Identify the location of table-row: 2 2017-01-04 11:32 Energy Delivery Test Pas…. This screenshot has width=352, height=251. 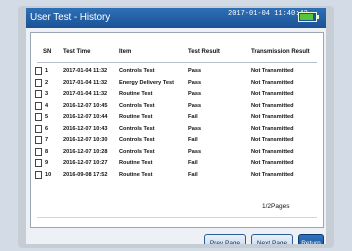
(177, 83).